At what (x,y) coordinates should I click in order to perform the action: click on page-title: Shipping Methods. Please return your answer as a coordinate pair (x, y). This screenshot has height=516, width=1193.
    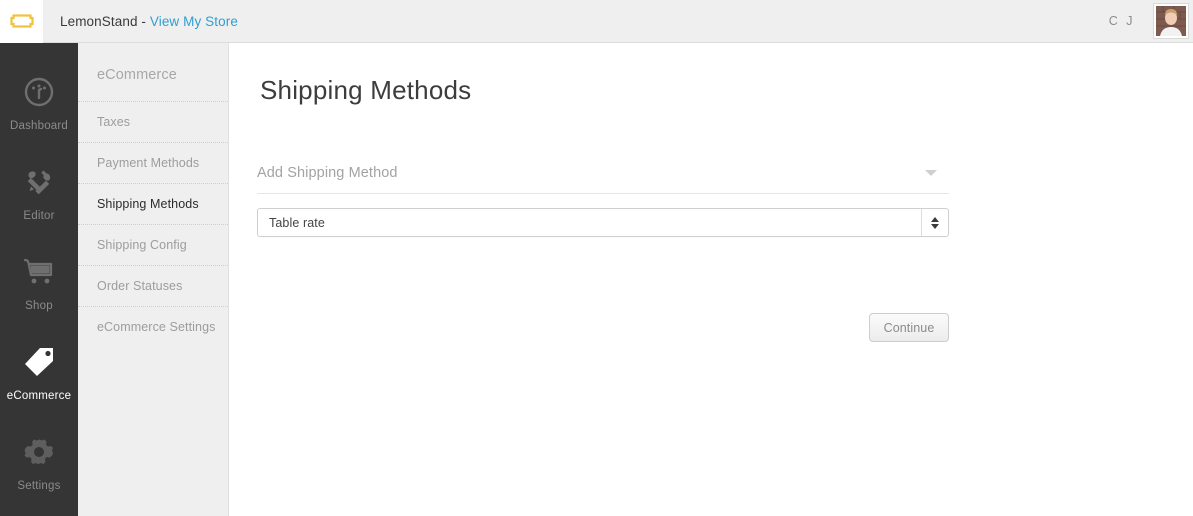
    Looking at the image, I should click on (366, 90).